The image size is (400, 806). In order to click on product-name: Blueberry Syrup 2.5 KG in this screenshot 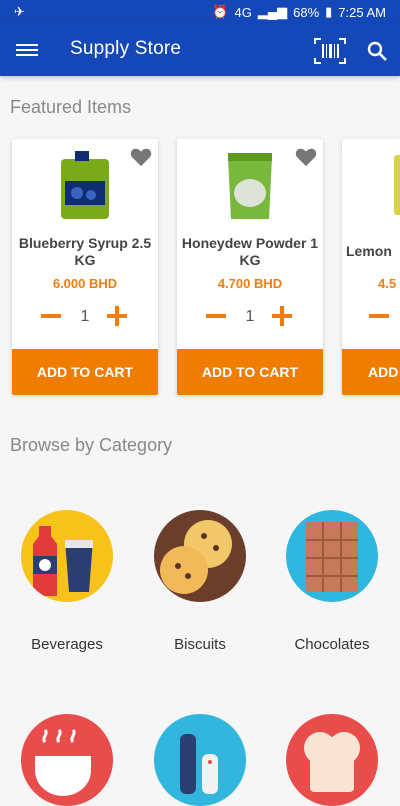, I will do `click(85, 251)`.